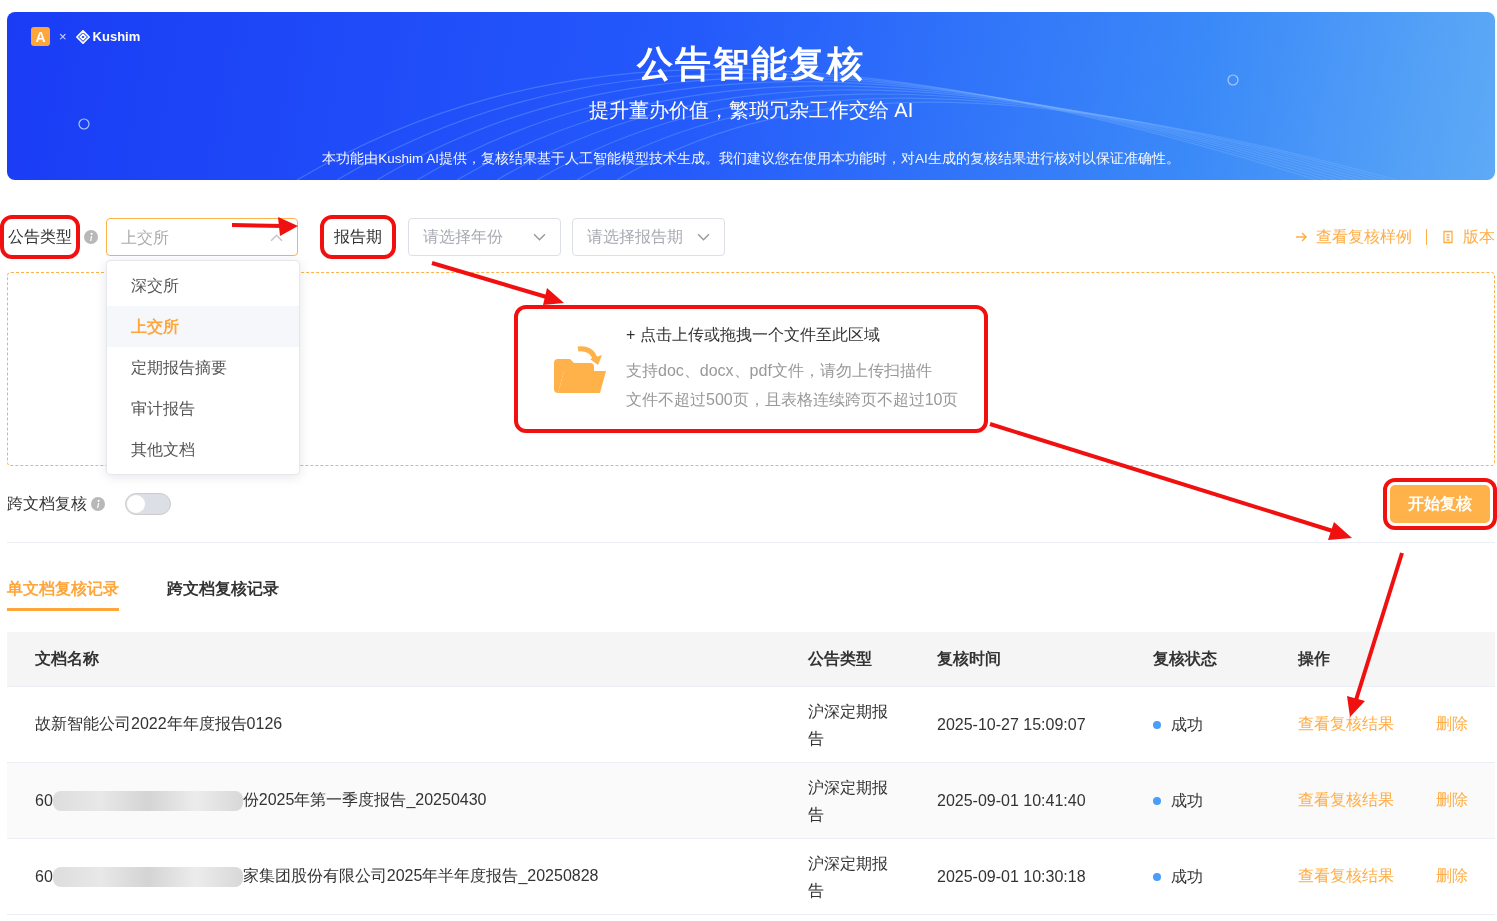 Image resolution: width=1497 pixels, height=921 pixels. I want to click on column-header: 复核时间, so click(969, 658).